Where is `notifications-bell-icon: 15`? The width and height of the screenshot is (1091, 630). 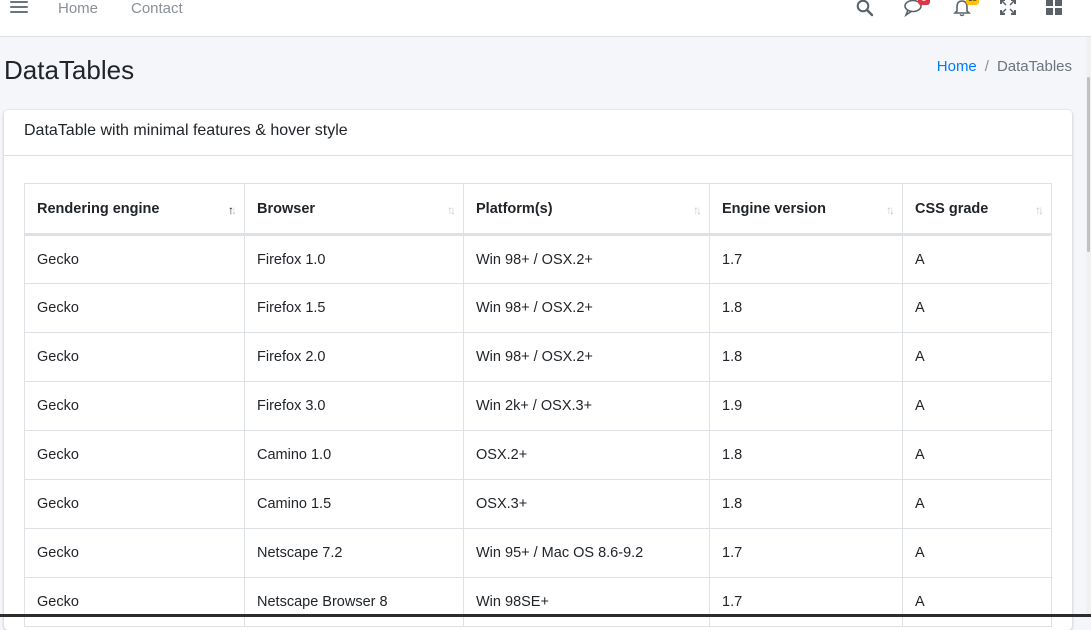
notifications-bell-icon: 15 is located at coordinates (966, 9).